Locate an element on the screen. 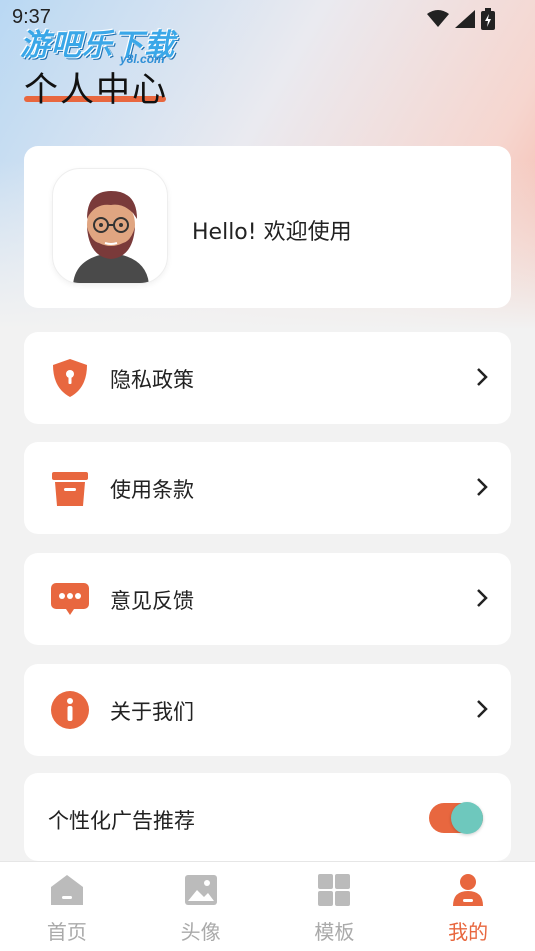  tab-label: 首页 is located at coordinates (66, 932).